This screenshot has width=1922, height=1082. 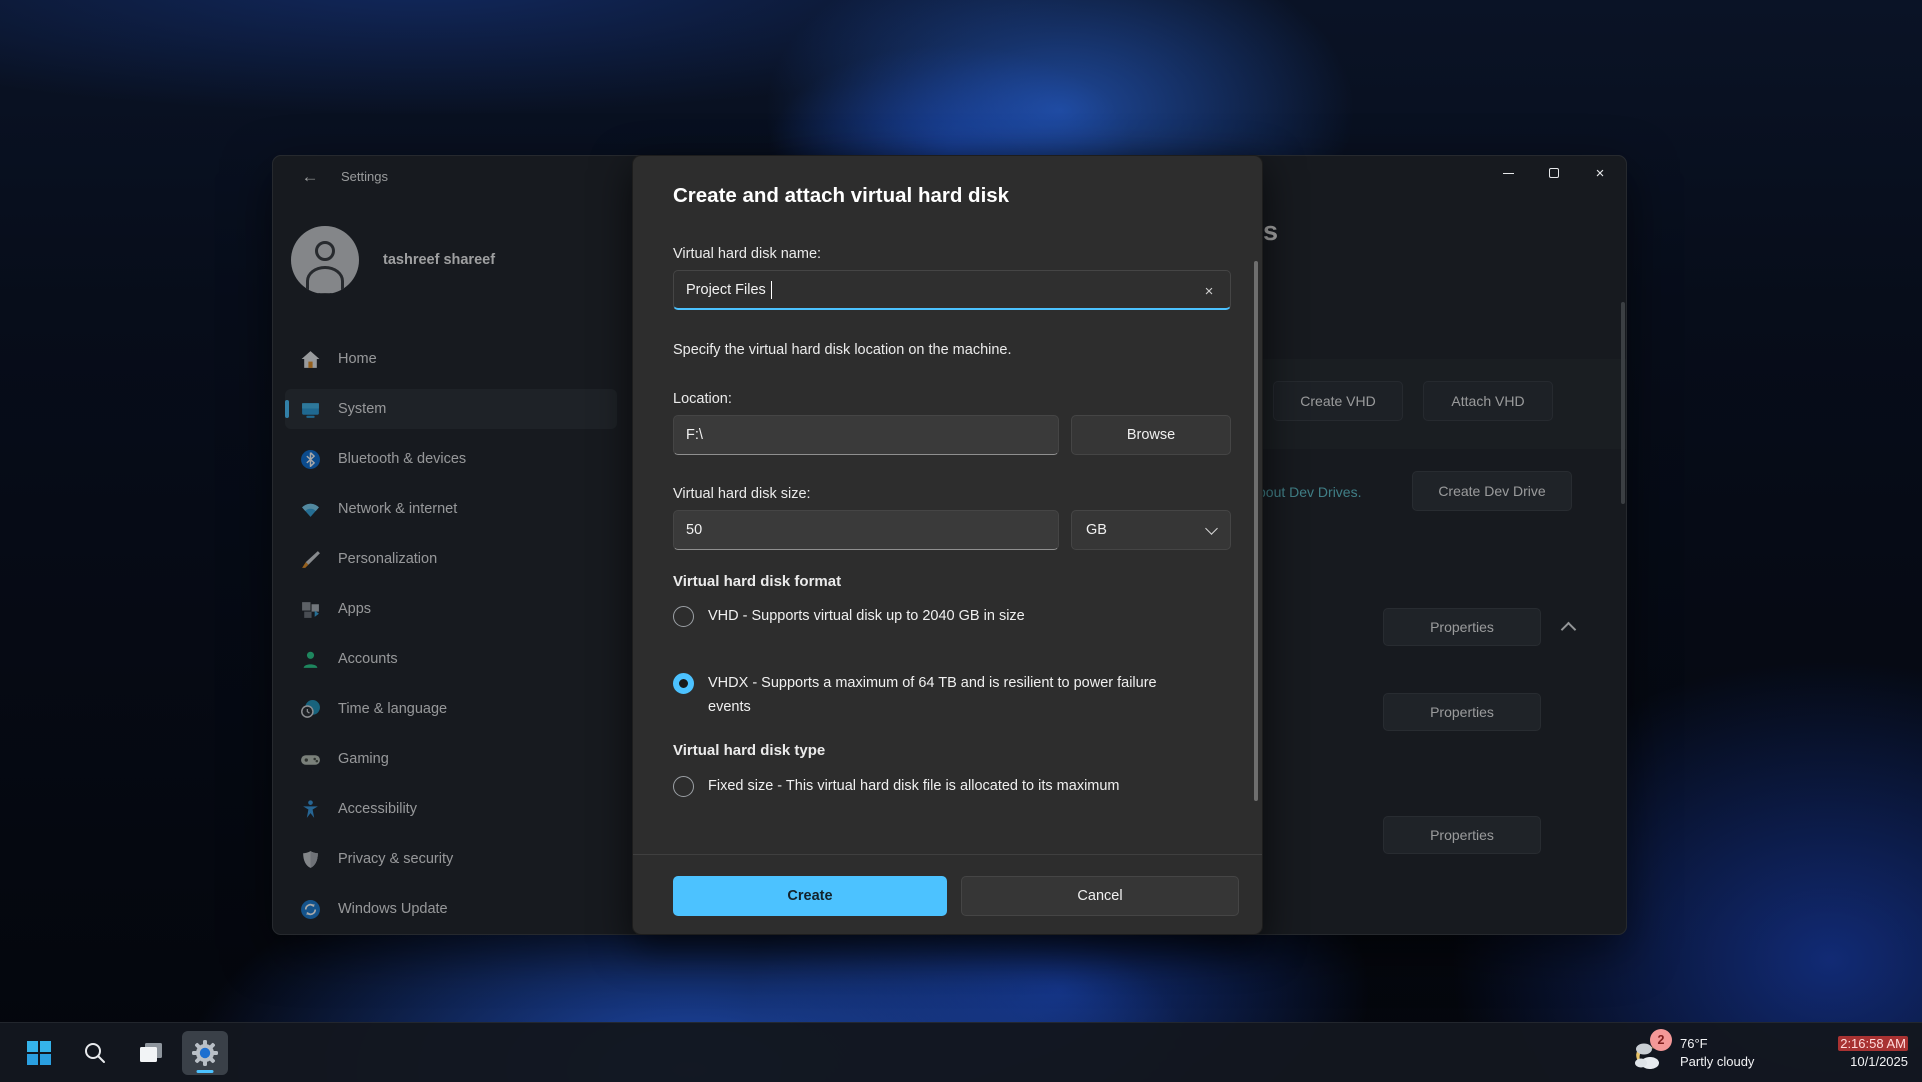 I want to click on close-button: ×, so click(x=1600, y=173).